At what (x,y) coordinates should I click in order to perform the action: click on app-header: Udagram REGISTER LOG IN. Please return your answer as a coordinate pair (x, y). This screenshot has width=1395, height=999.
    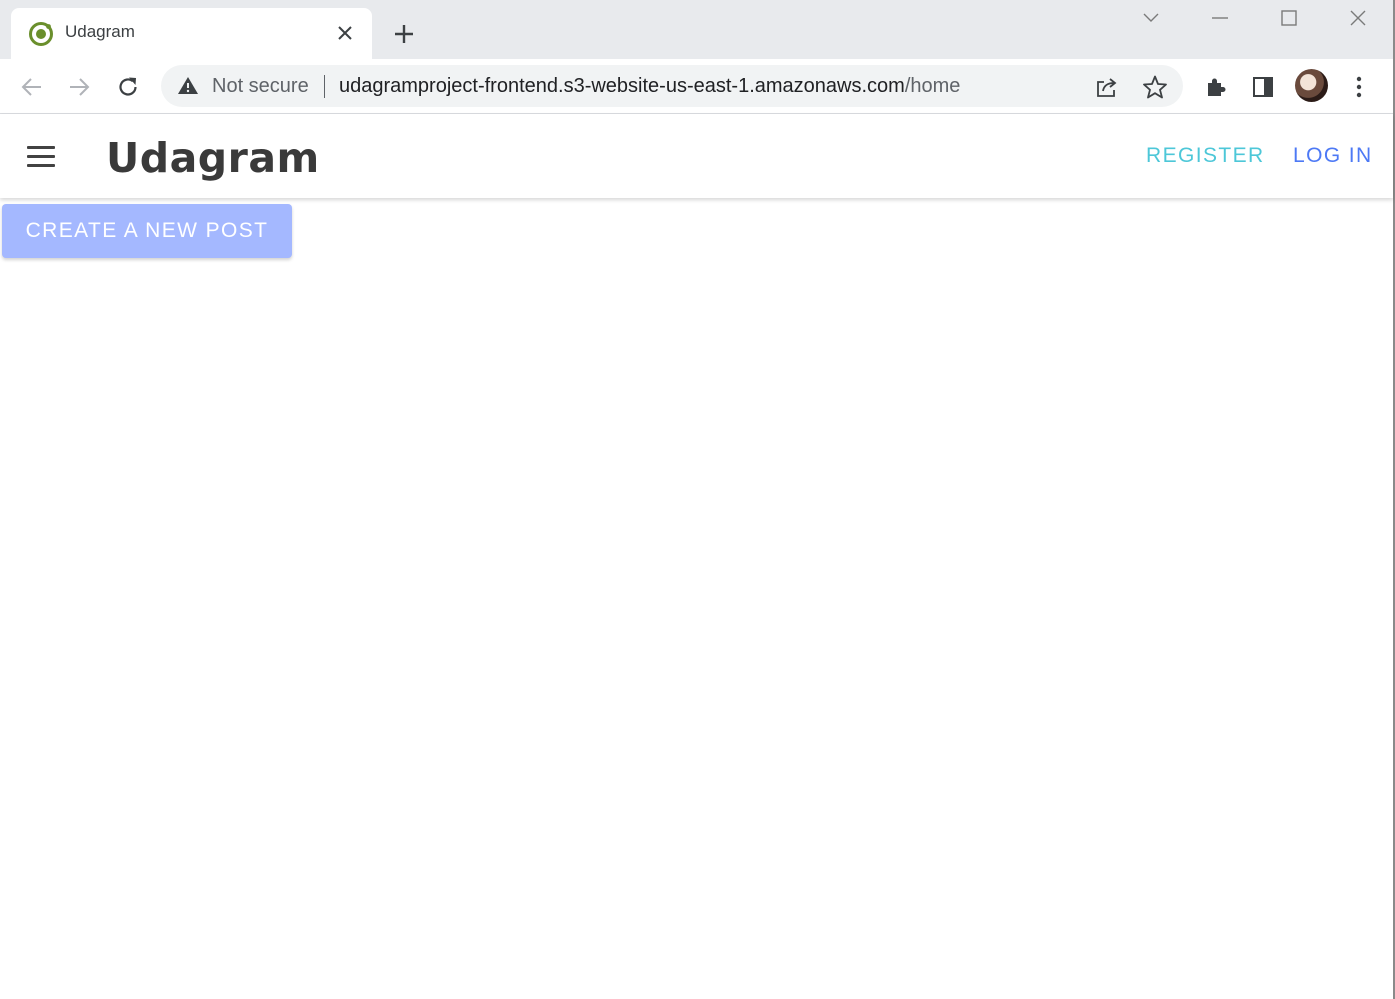
    Looking at the image, I should click on (696, 156).